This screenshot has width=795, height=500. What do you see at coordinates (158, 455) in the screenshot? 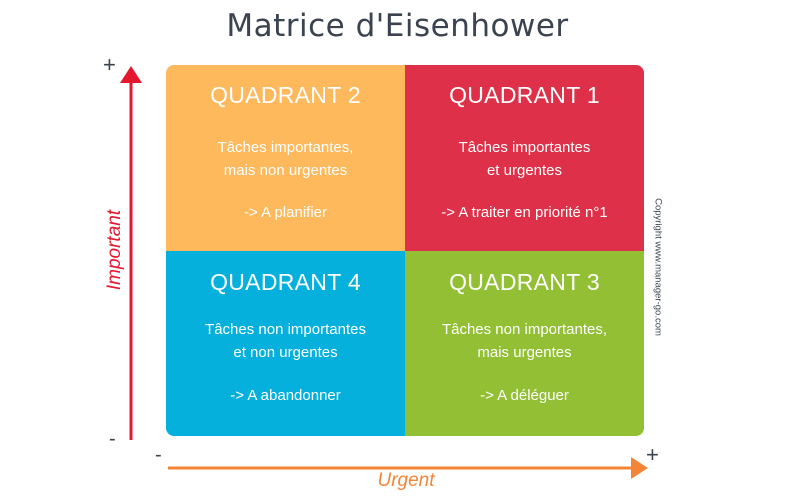
I see `x-axis-minus-sign: -` at bounding box center [158, 455].